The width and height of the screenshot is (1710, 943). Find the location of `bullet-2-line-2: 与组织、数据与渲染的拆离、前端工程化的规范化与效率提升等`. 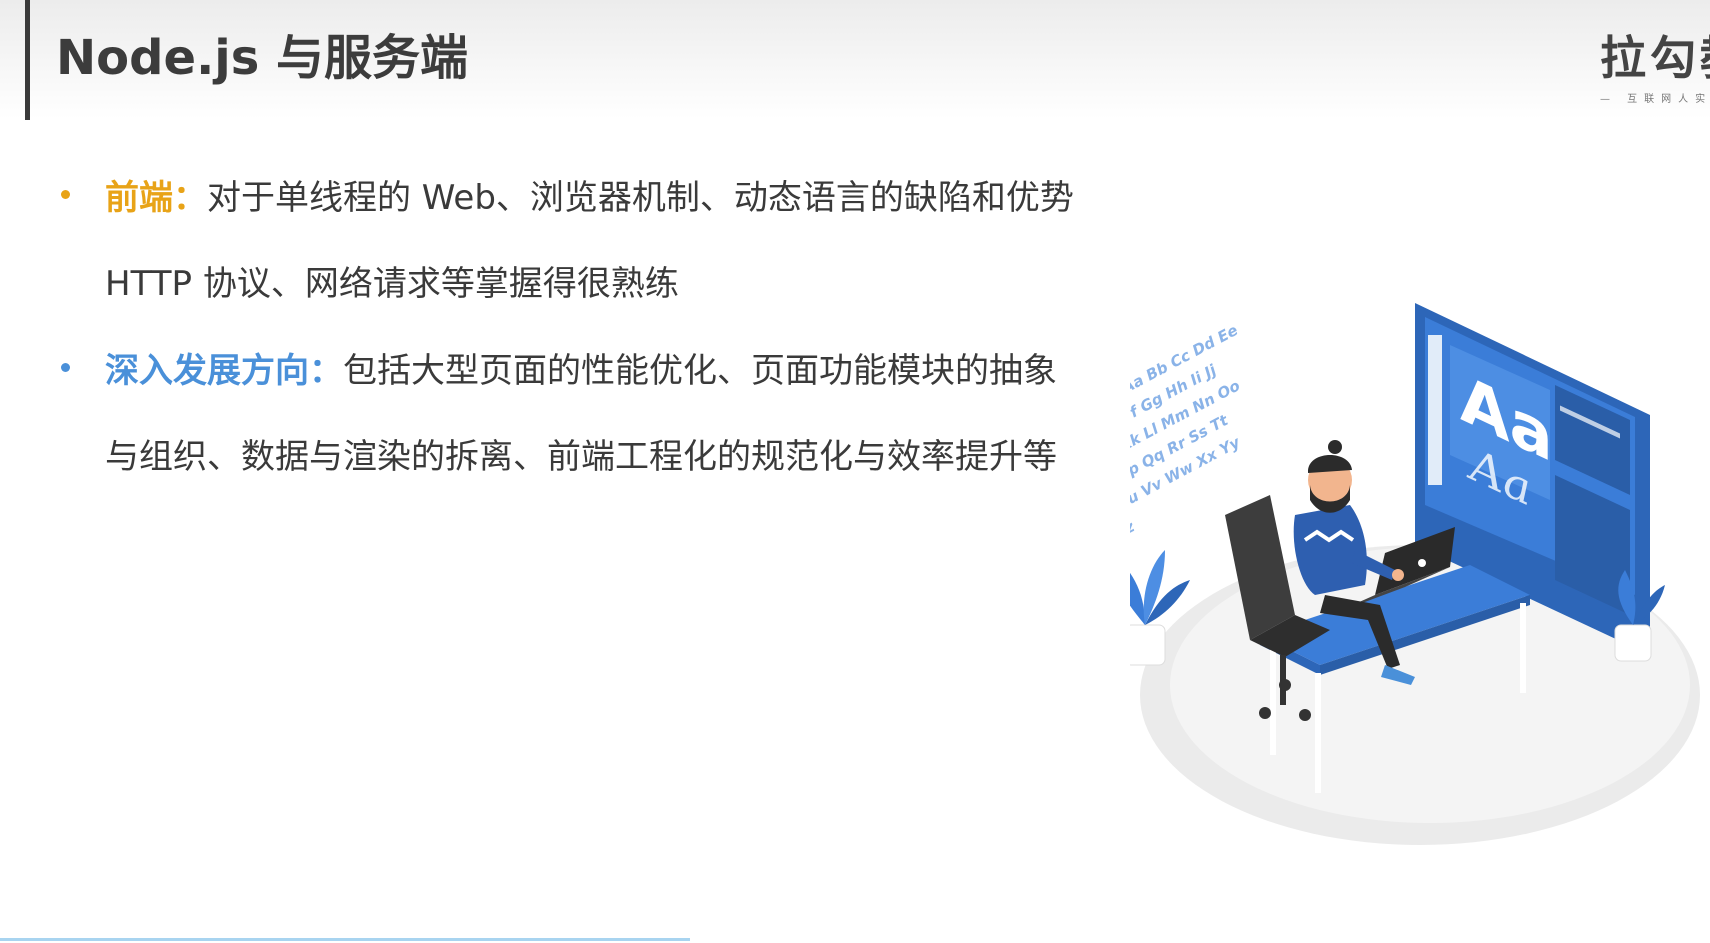

bullet-2-line-2: 与组织、数据与渲染的拆离、前端工程化的规范化与效率提升等 is located at coordinates (581, 457).